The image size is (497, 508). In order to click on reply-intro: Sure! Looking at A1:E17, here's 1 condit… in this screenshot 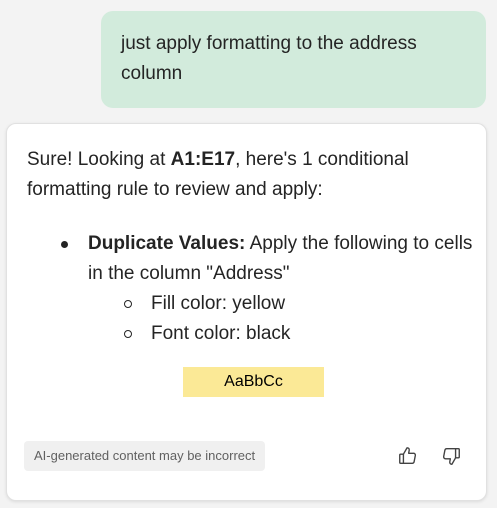, I will do `click(252, 175)`.